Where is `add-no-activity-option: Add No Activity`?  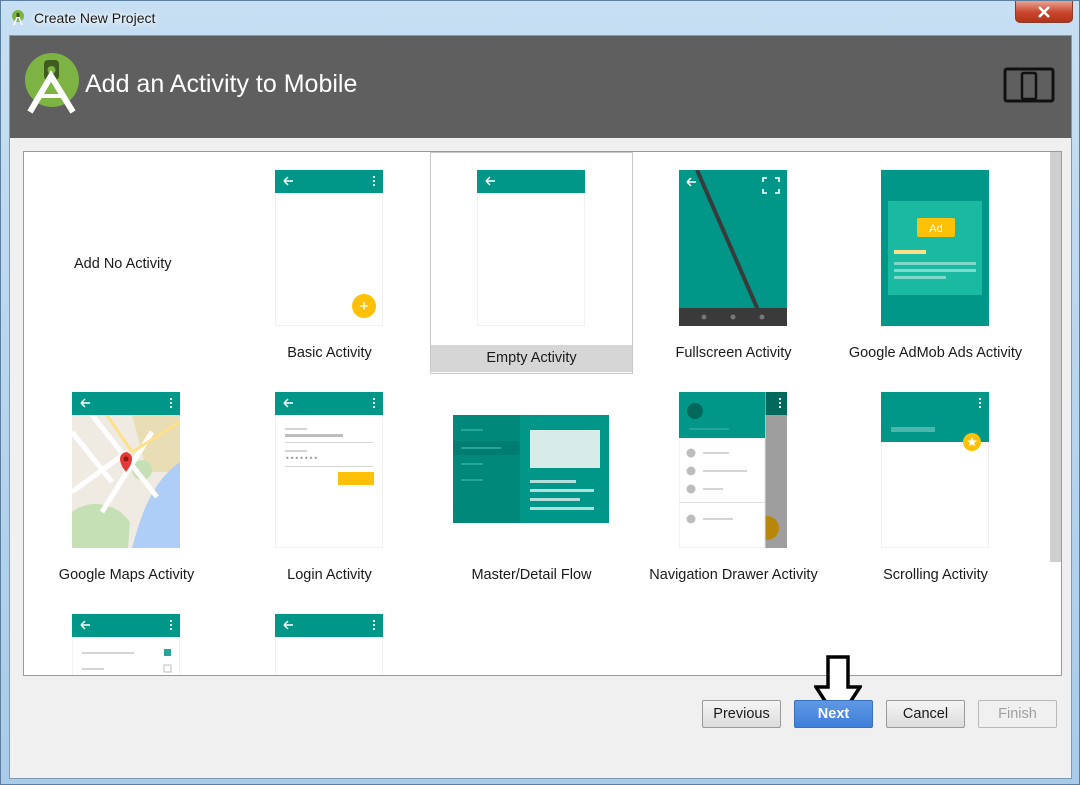
add-no-activity-option: Add No Activity is located at coordinates (123, 264).